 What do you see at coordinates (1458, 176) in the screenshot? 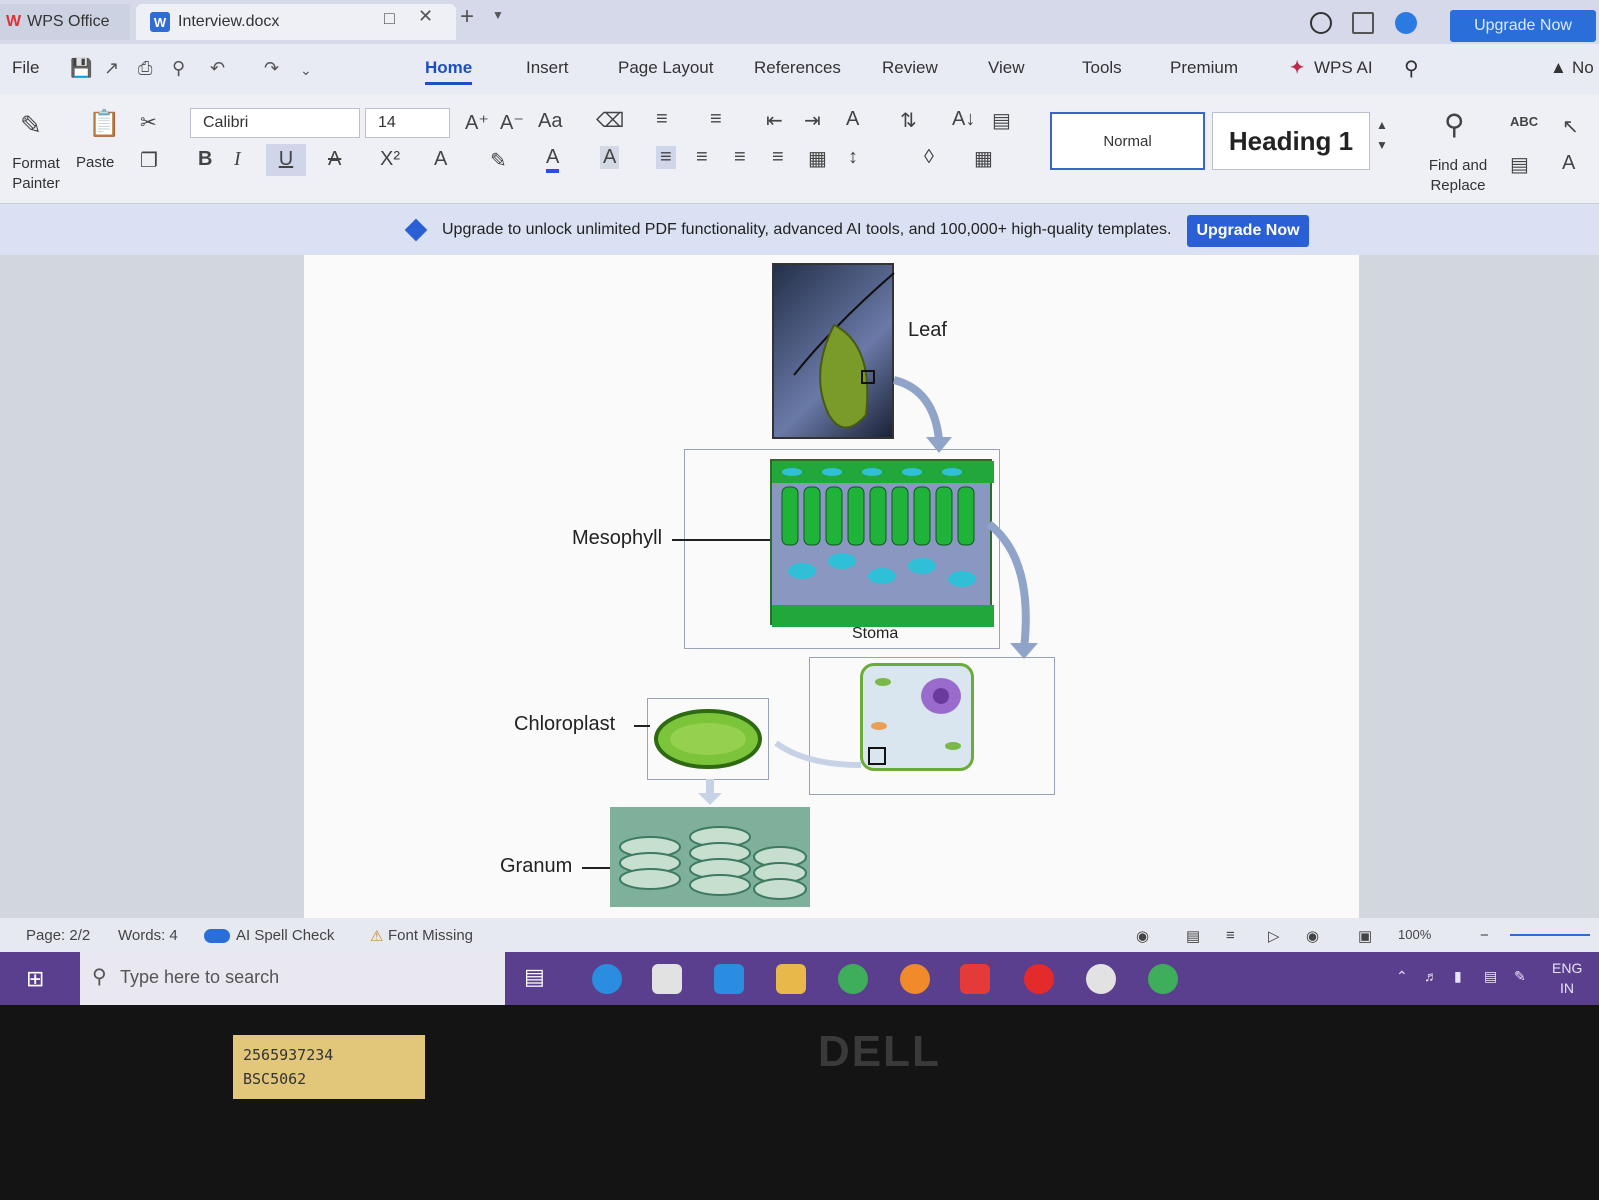
I see `find-replace-button: Find and Replace` at bounding box center [1458, 176].